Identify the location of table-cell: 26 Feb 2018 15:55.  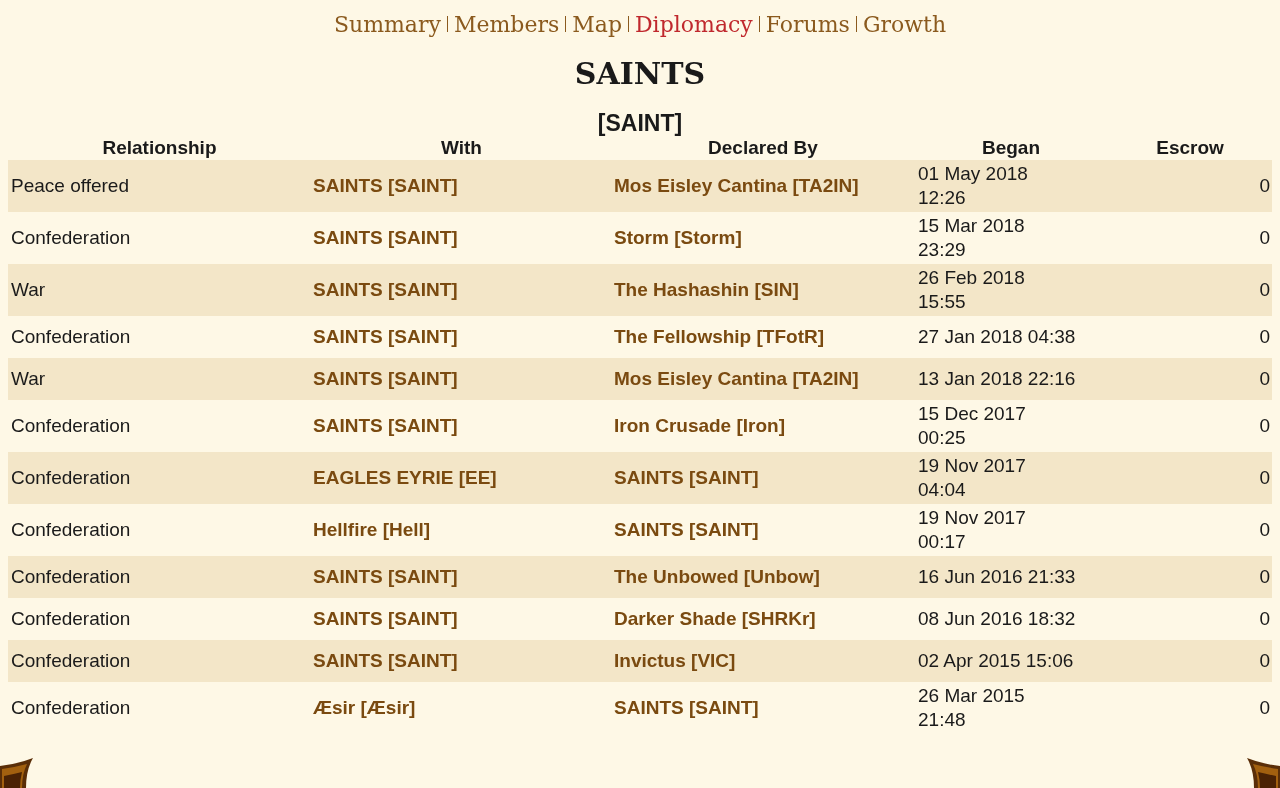
(971, 289).